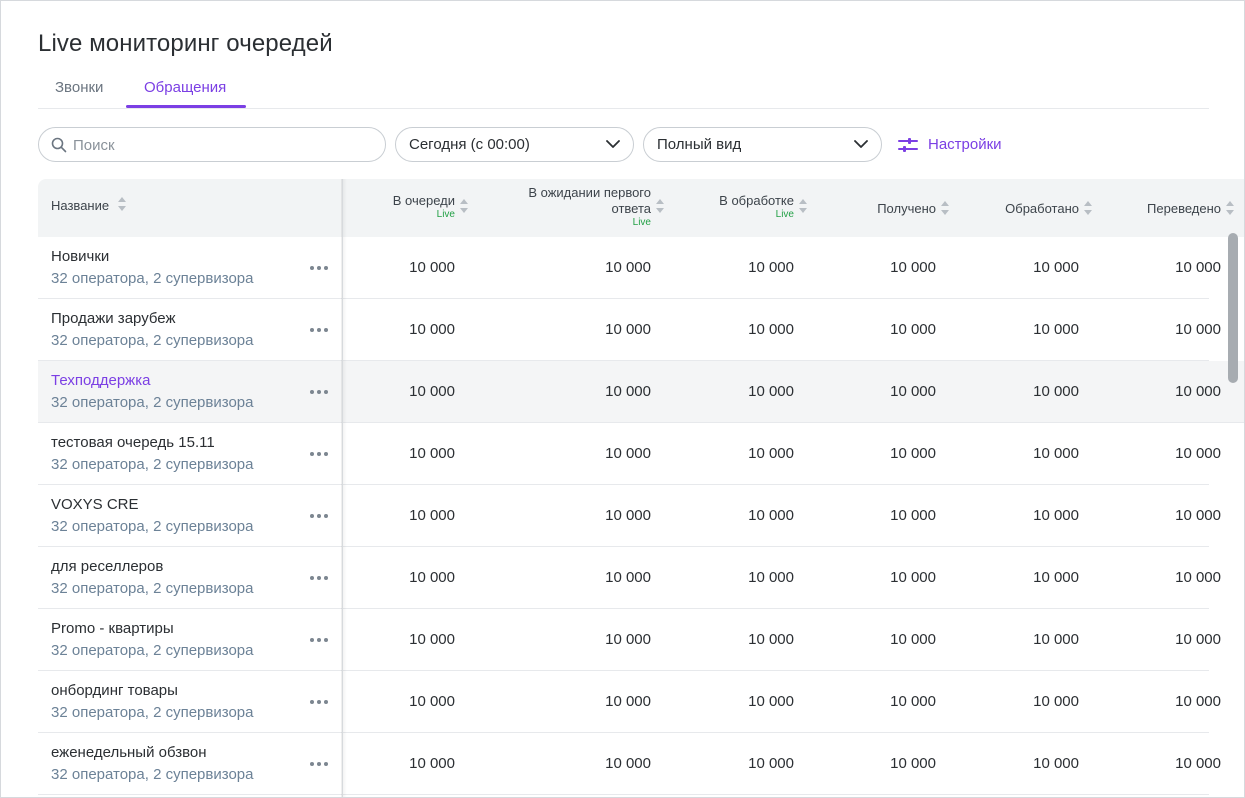 Image resolution: width=1245 pixels, height=798 pixels. What do you see at coordinates (423, 200) in the screenshot?
I see `col-header-label: В очереди` at bounding box center [423, 200].